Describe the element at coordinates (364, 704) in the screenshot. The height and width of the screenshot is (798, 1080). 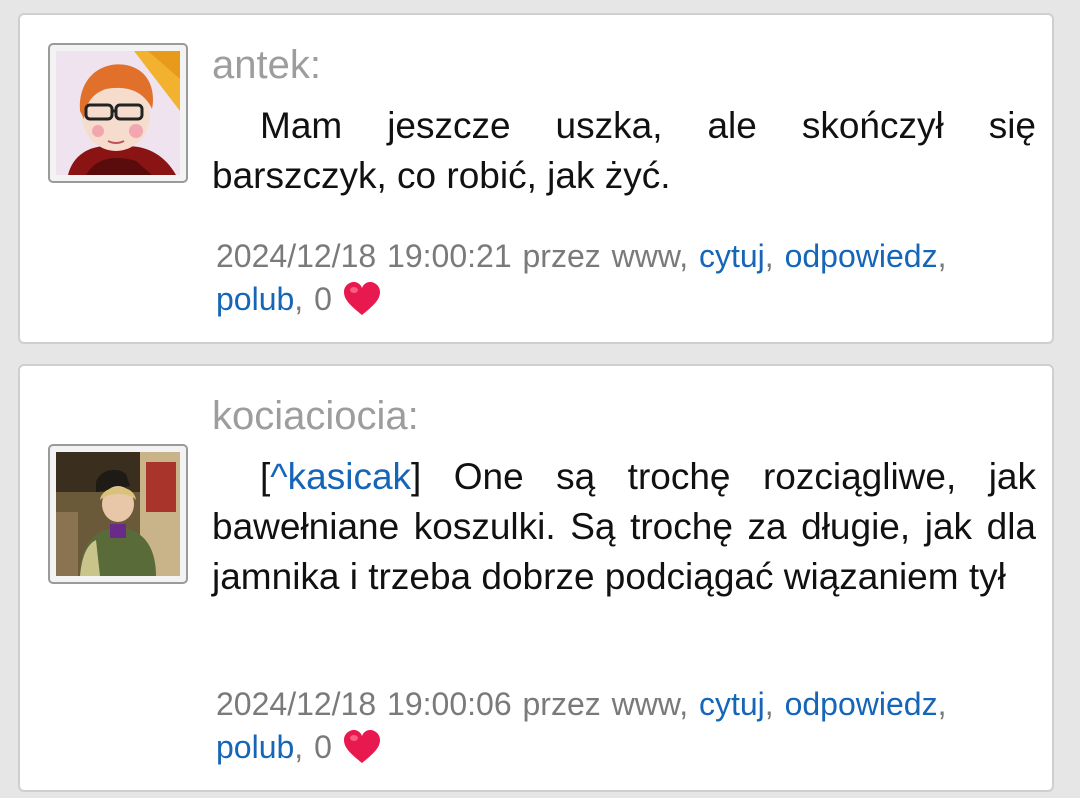
I see `comment-timestamp: 2024/12/18 19:00:06` at that location.